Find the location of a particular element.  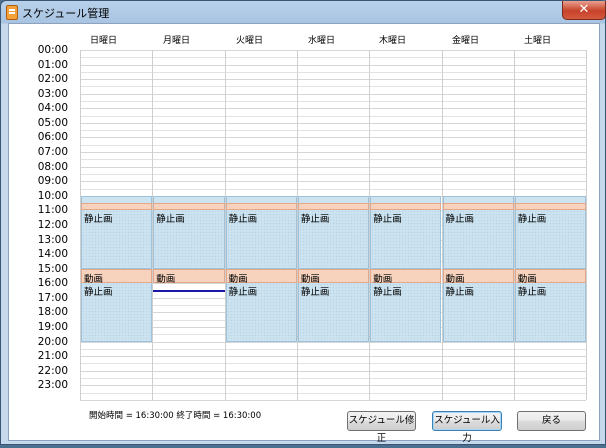

day-header: 月曜日 is located at coordinates (177, 41).